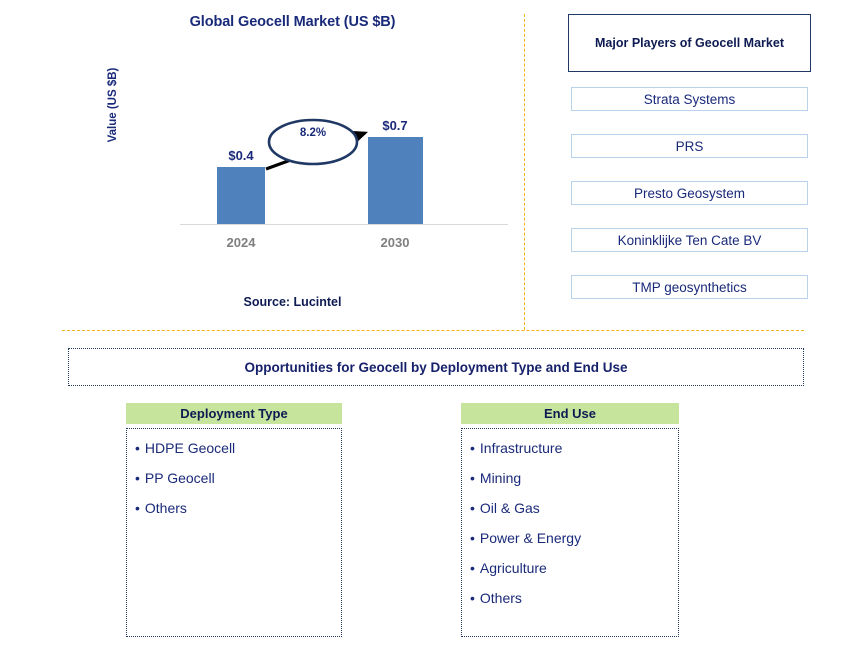 The image size is (868, 653). I want to click on vertical-divider, so click(524, 172).